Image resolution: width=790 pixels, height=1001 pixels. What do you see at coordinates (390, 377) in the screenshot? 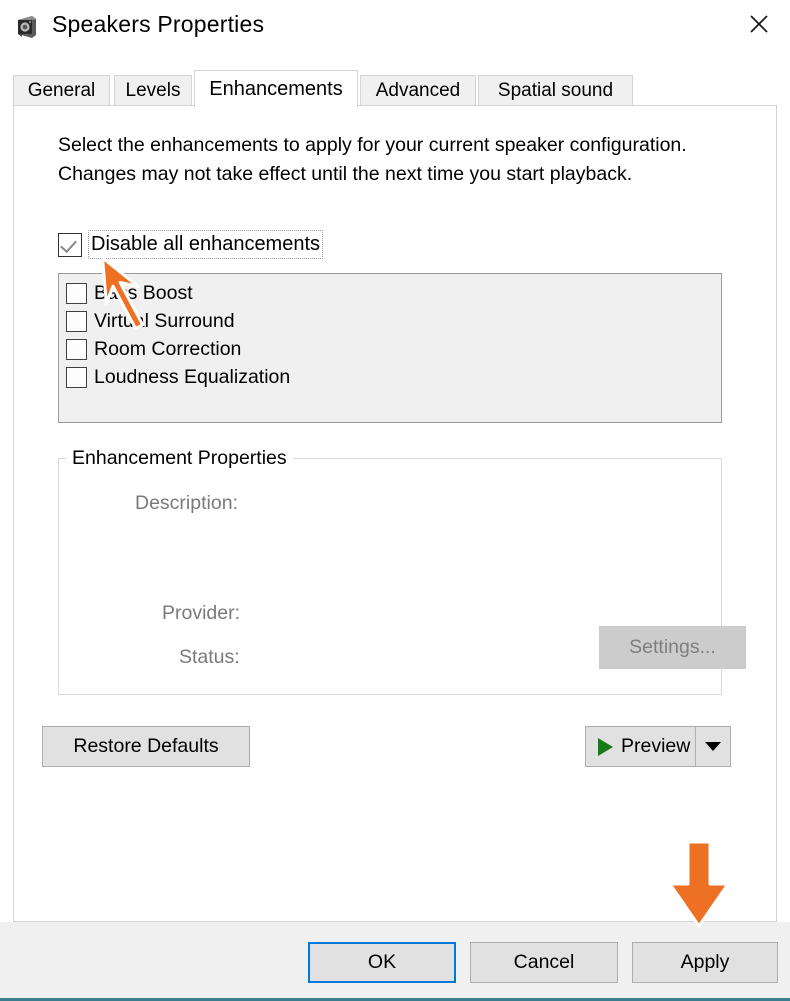
I see `list-item: Loudness Equalization` at bounding box center [390, 377].